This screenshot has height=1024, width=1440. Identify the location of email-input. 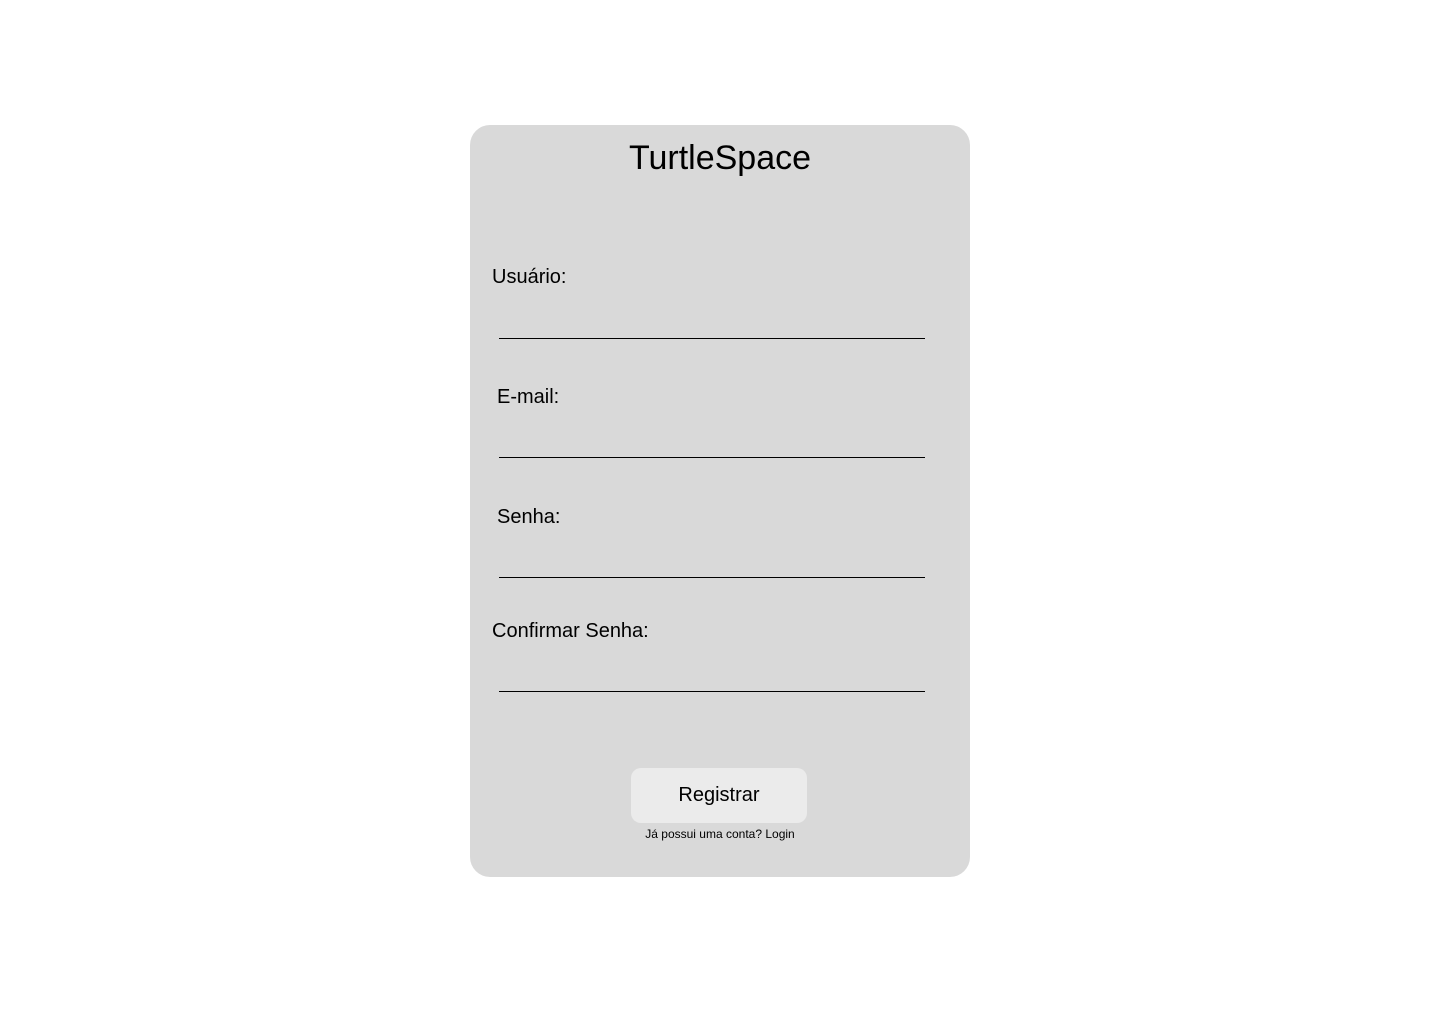
(712, 443).